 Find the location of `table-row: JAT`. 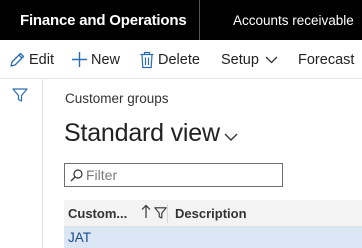

table-row: JAT is located at coordinates (213, 237).